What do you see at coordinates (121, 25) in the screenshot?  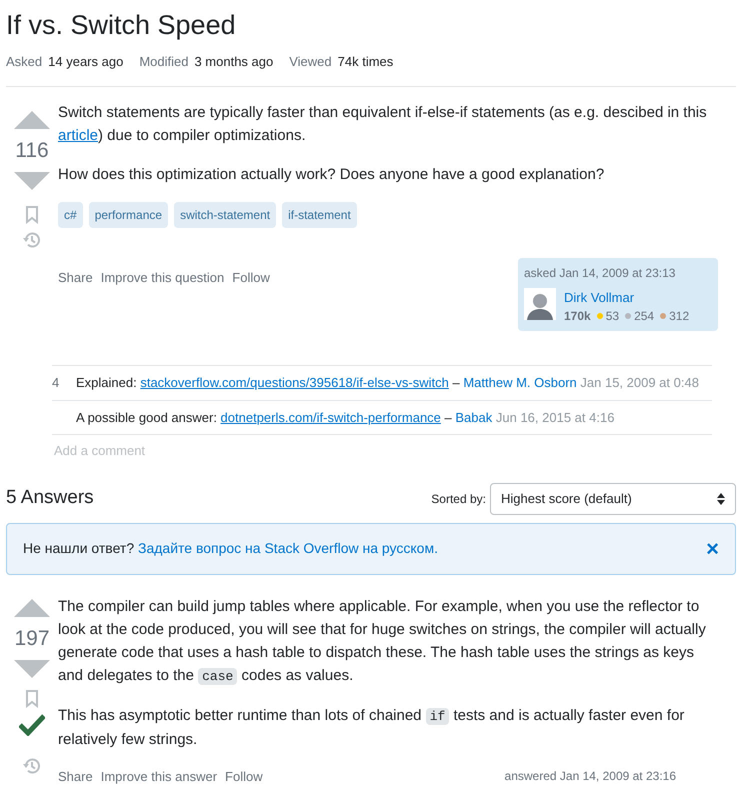 I see `question-title: If vs. Switch Speed` at bounding box center [121, 25].